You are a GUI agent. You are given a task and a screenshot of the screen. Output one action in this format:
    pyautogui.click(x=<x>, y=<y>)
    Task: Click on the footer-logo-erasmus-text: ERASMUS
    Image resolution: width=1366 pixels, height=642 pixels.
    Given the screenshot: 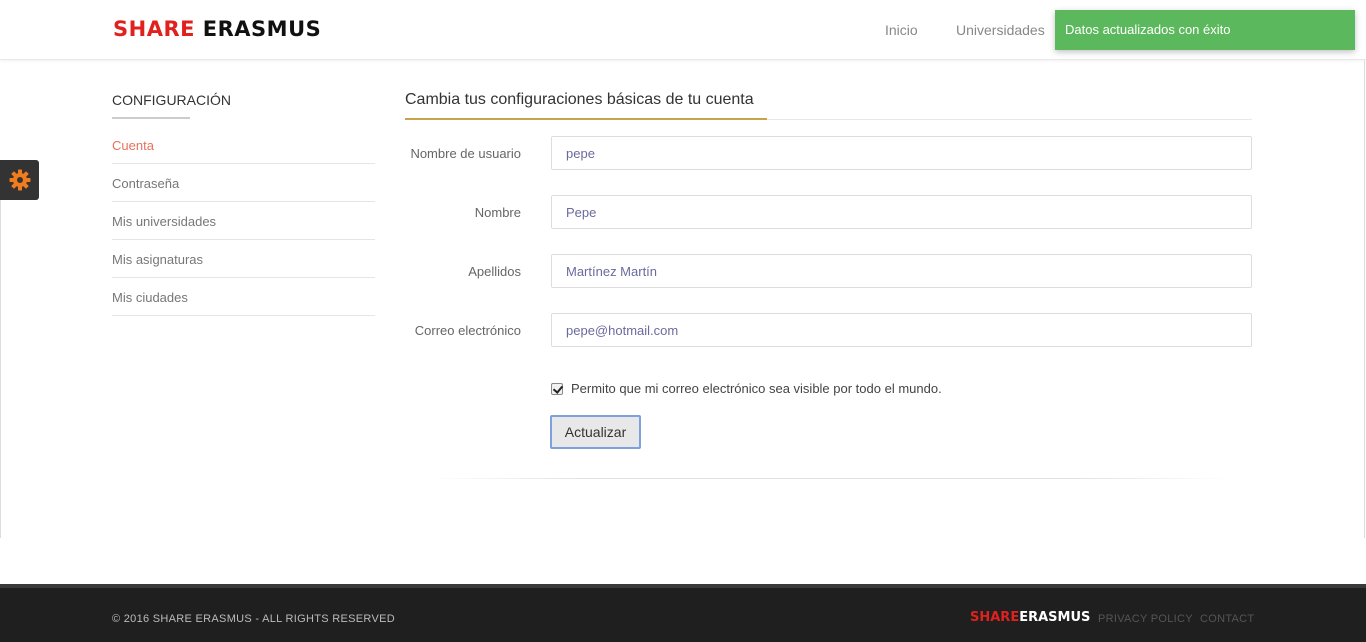 What is the action you would take?
    pyautogui.click(x=1055, y=617)
    